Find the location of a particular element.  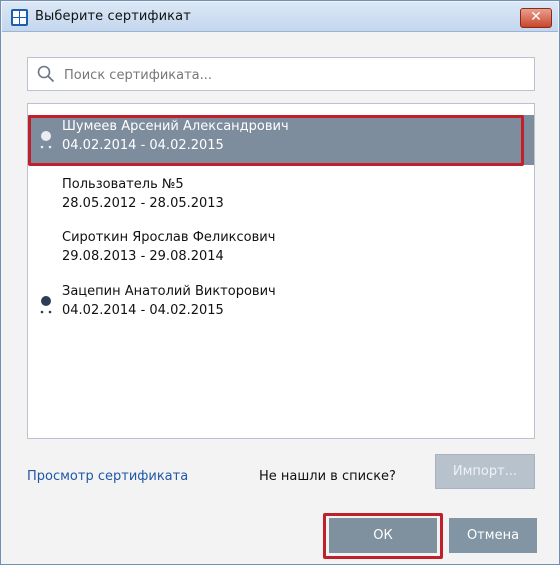

selection-highlight-frame is located at coordinates (276, 140).